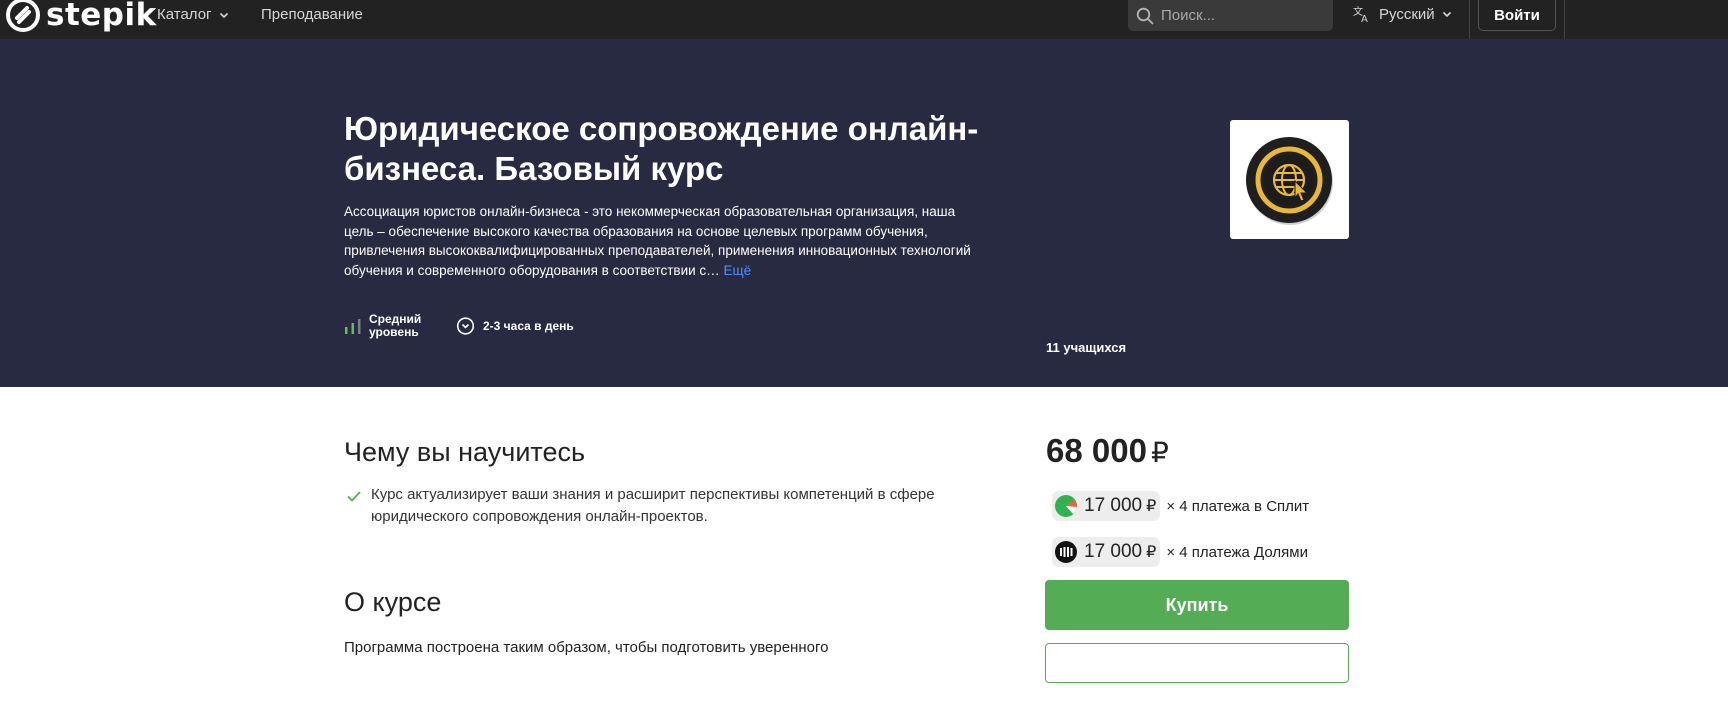 The image size is (1728, 719). I want to click on dolyami-currency: ₽, so click(1151, 552).